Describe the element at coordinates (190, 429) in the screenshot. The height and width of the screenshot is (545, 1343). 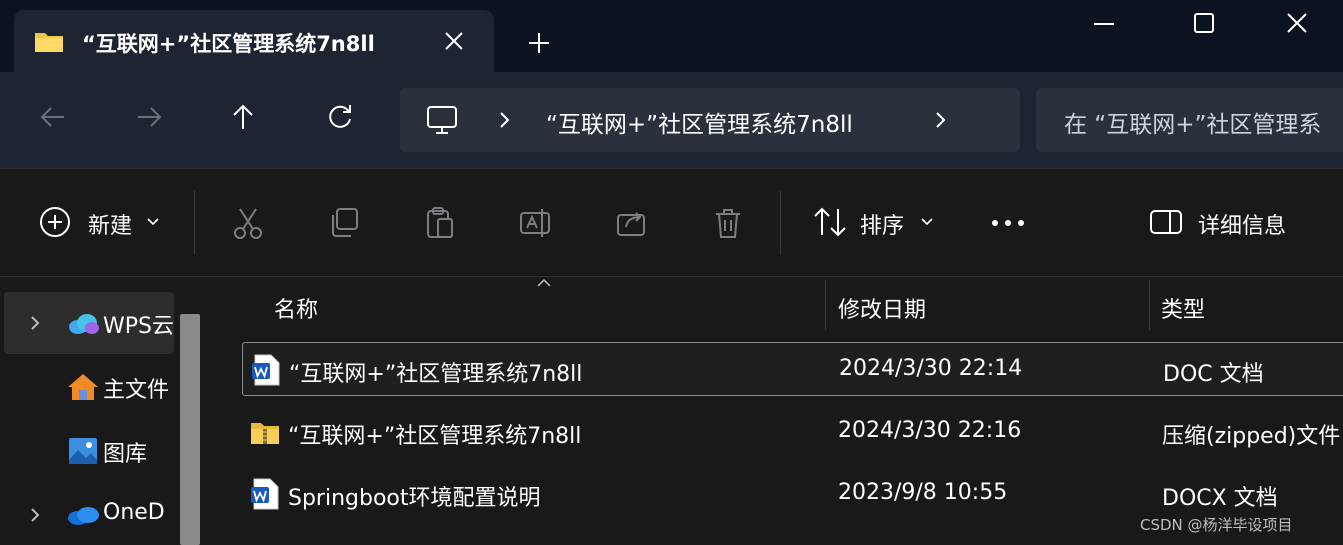
I see `sidebar-scrollbar-thumb` at that location.